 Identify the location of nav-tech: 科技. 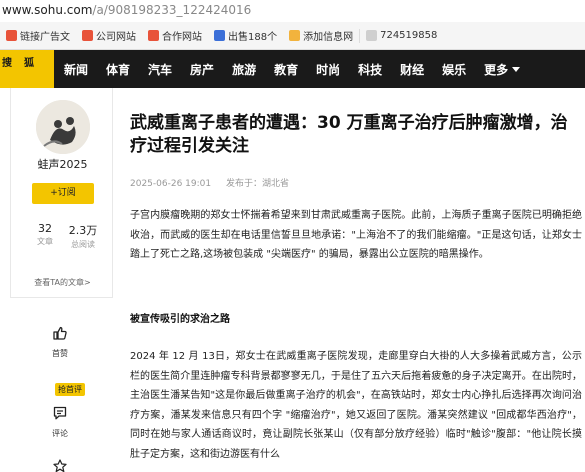
(370, 69).